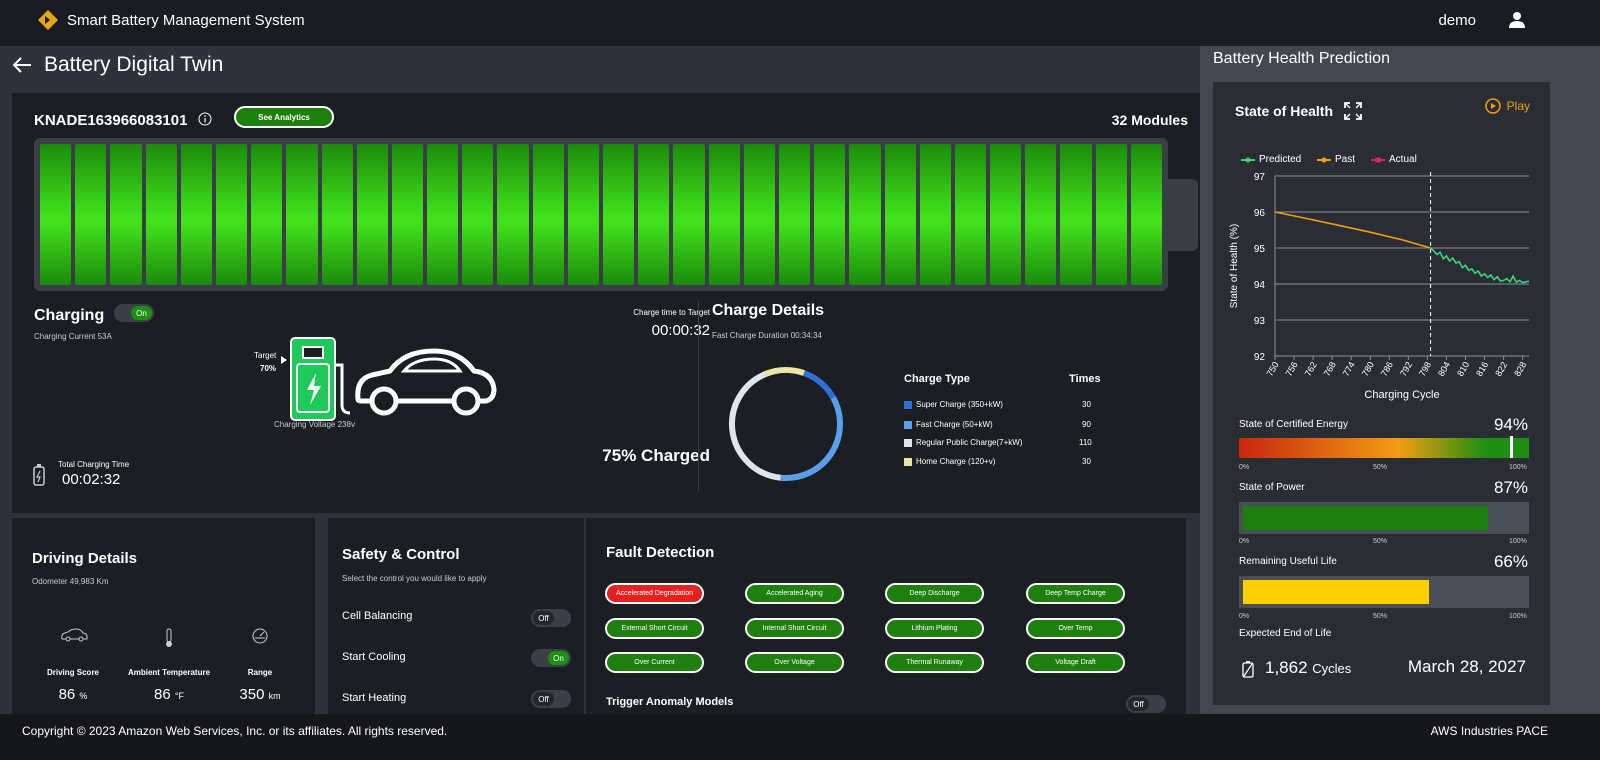 Image resolution: width=1600 pixels, height=760 pixels. What do you see at coordinates (1075, 628) in the screenshot?
I see `fault-over-temp: Over Temp` at bounding box center [1075, 628].